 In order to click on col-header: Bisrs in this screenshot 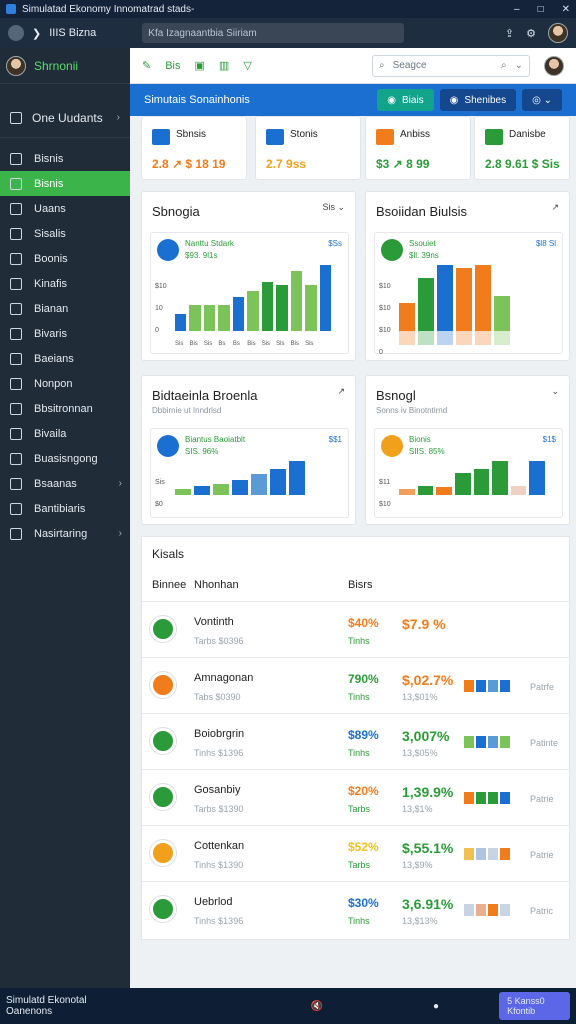, I will do `click(360, 585)`.